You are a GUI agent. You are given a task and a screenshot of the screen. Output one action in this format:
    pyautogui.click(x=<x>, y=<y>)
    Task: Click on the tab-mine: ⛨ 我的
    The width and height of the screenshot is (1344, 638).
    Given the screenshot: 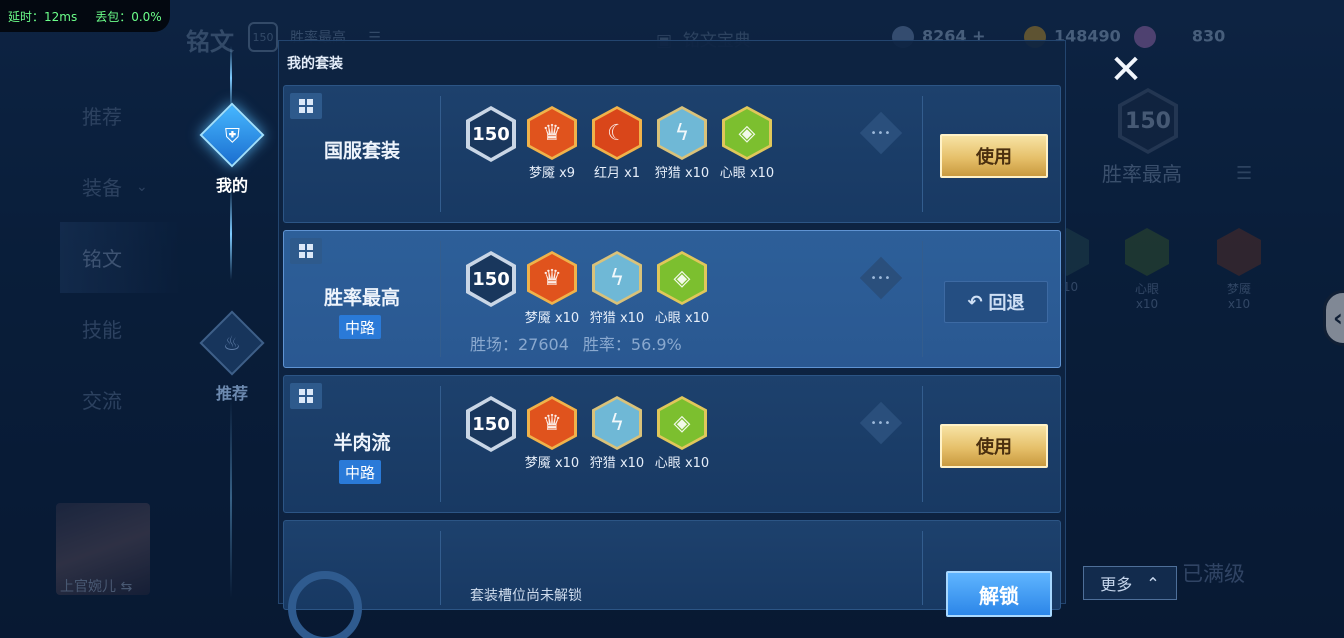 What is the action you would take?
    pyautogui.click(x=232, y=149)
    